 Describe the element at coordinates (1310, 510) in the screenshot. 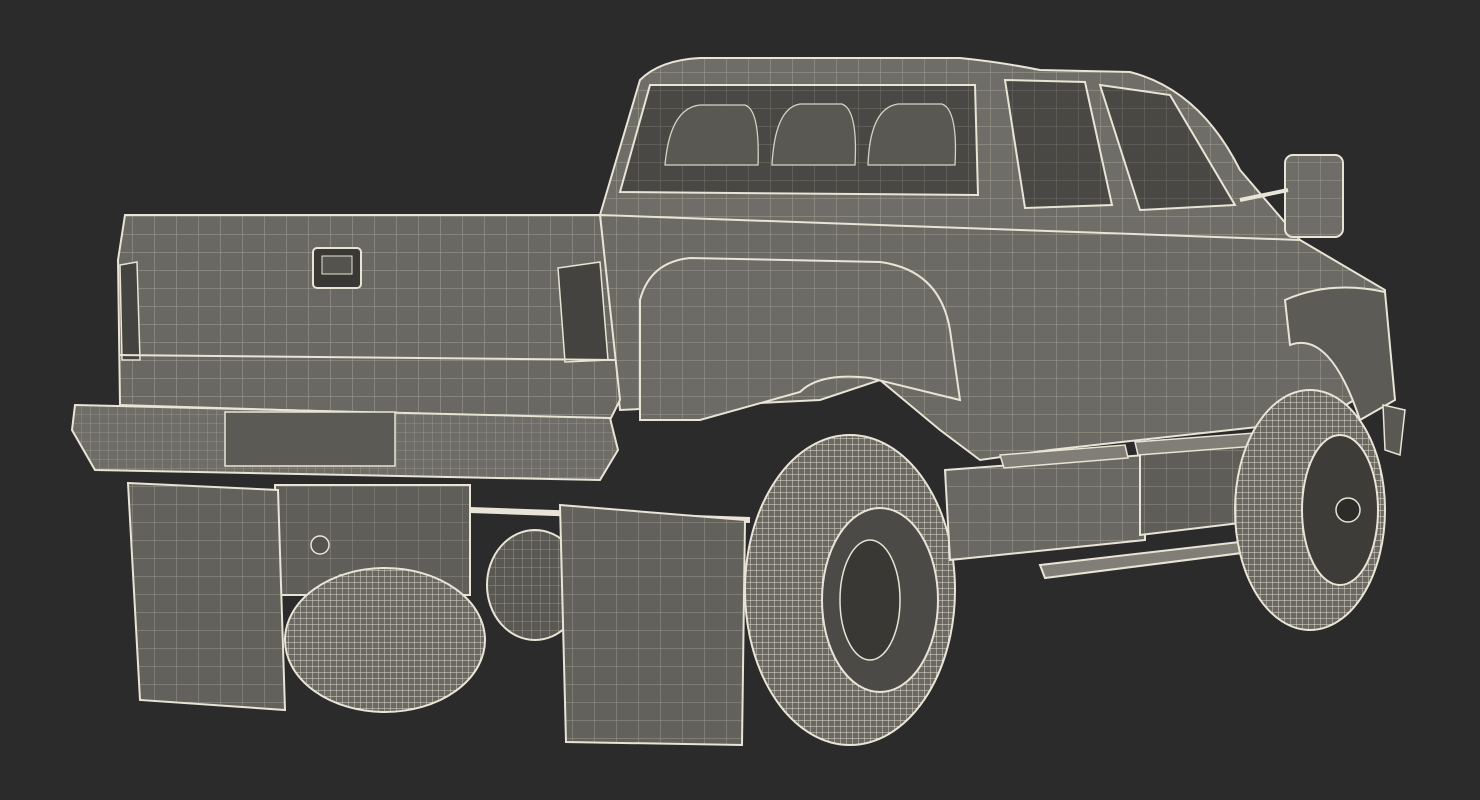

I see `front-wheel` at that location.